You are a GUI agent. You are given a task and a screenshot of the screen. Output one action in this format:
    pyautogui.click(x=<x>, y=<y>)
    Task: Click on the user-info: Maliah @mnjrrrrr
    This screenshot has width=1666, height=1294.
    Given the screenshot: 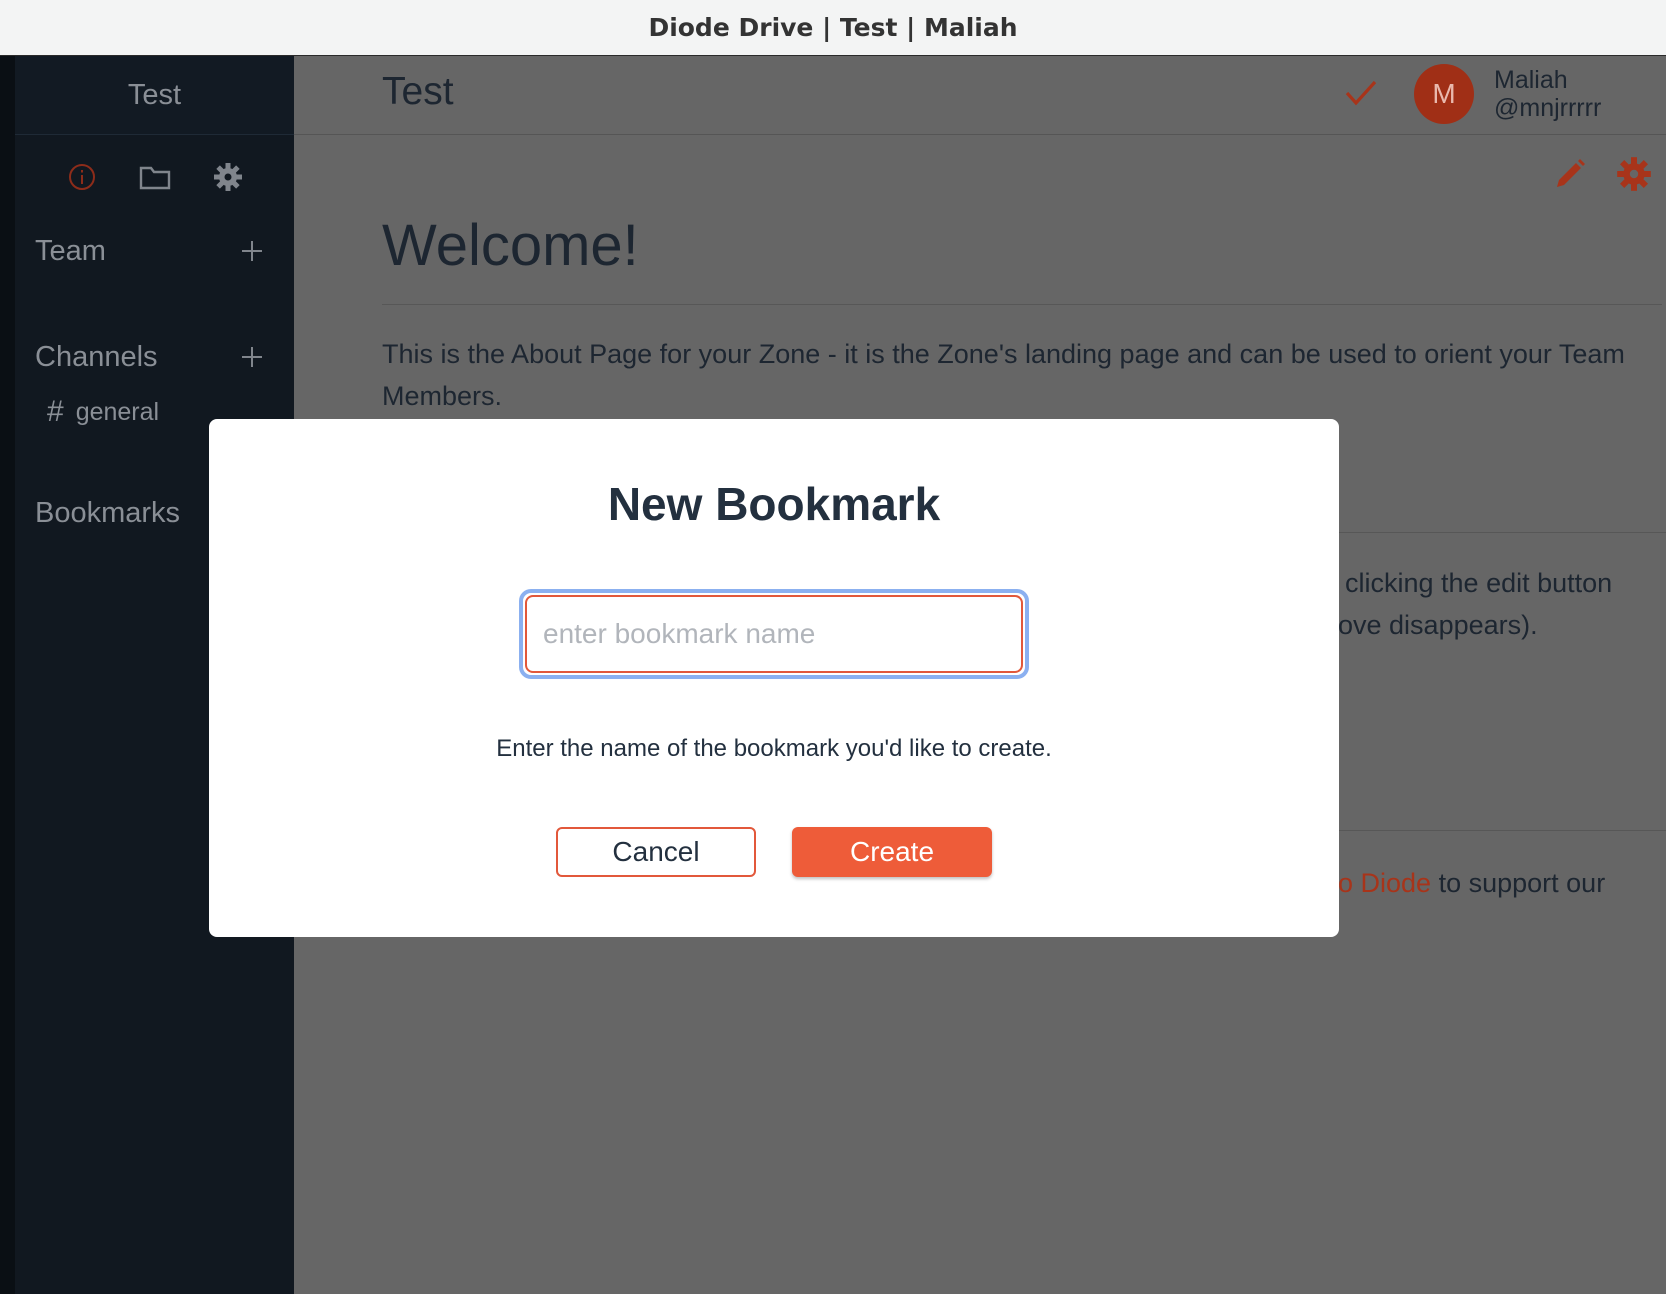 What is the action you would take?
    pyautogui.click(x=1547, y=94)
    